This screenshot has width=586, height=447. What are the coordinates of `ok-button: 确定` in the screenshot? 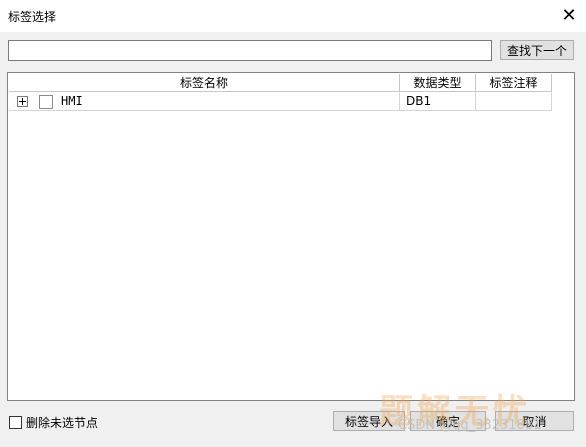 It's located at (448, 421).